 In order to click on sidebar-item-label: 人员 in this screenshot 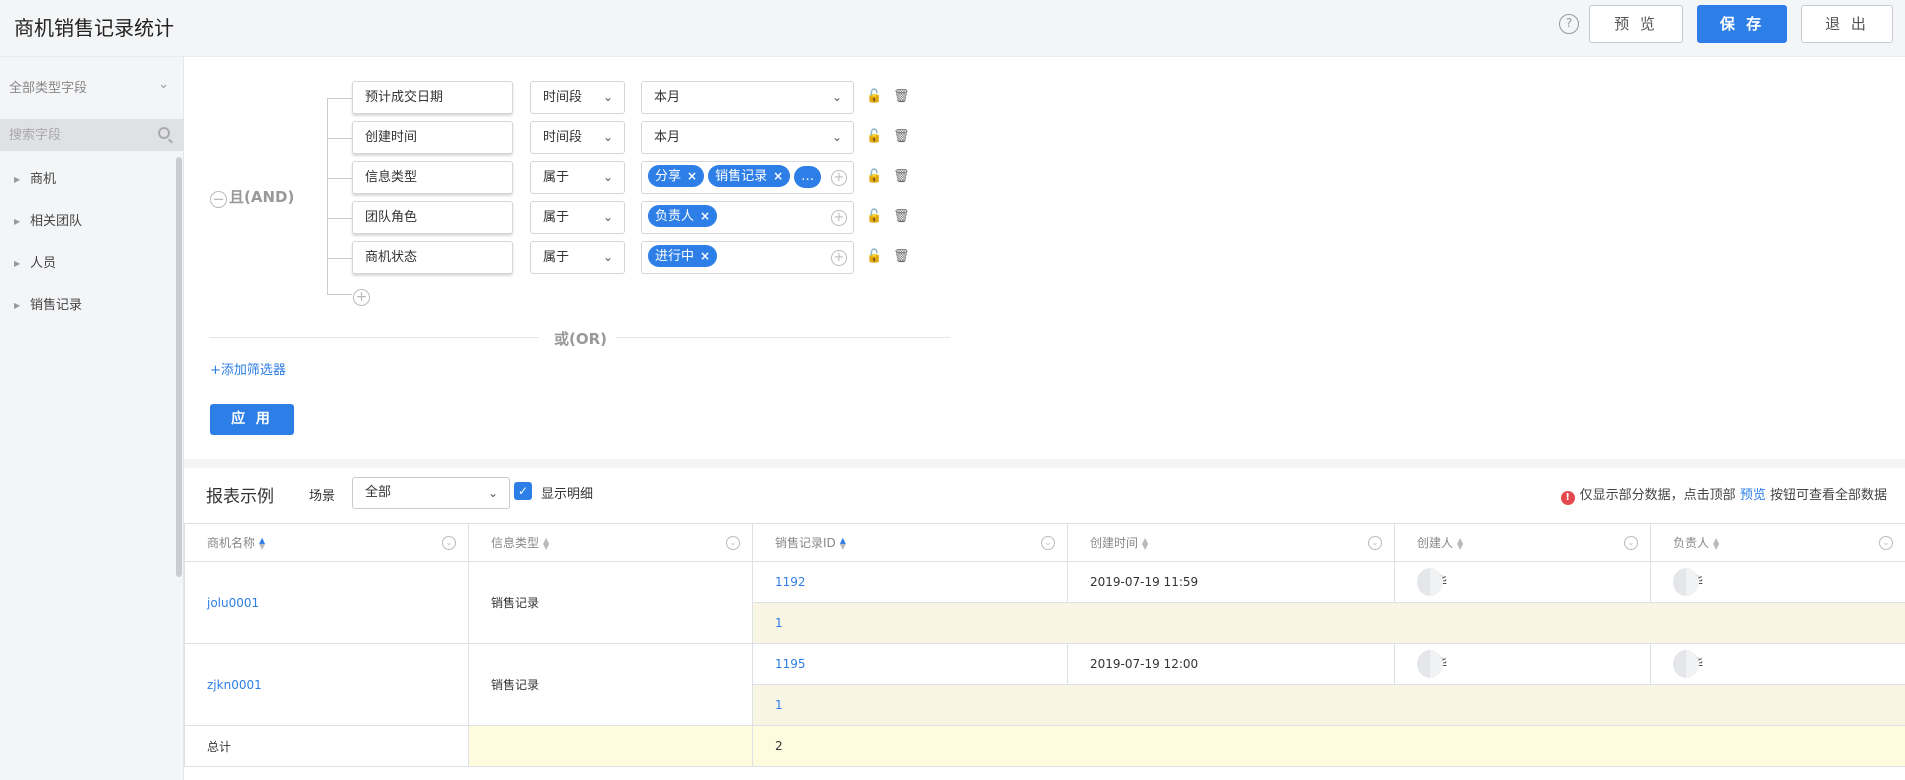, I will do `click(43, 263)`.